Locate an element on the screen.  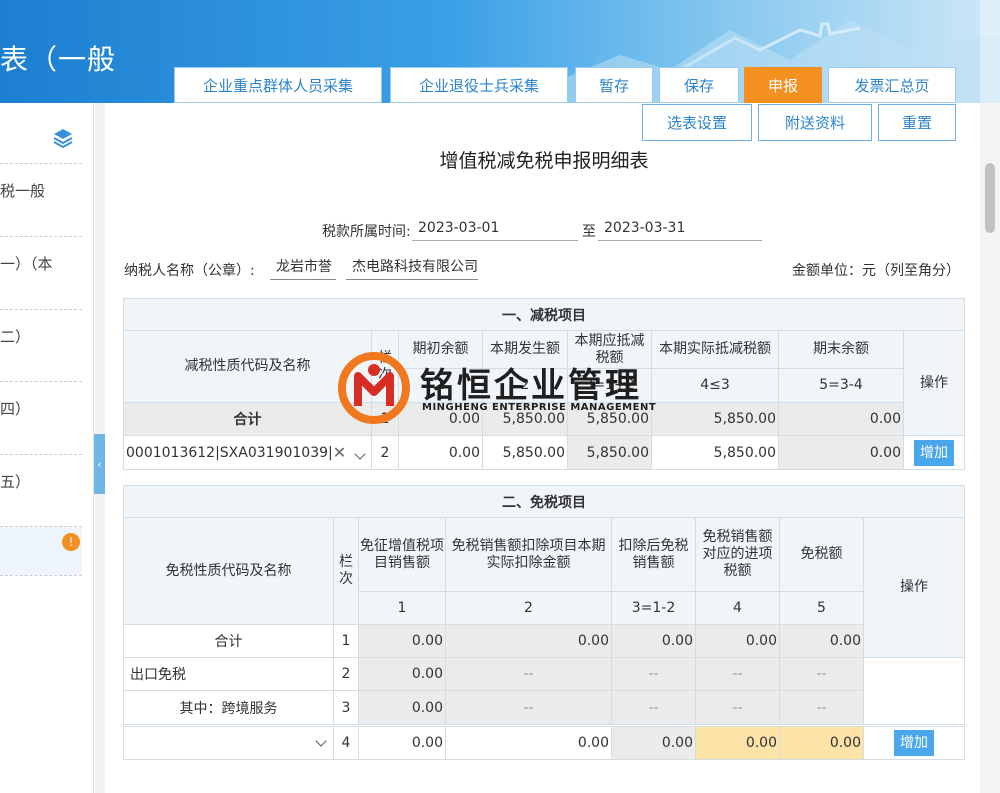
key-group-staff-button: 企业重点群体人员采集 is located at coordinates (278, 85).